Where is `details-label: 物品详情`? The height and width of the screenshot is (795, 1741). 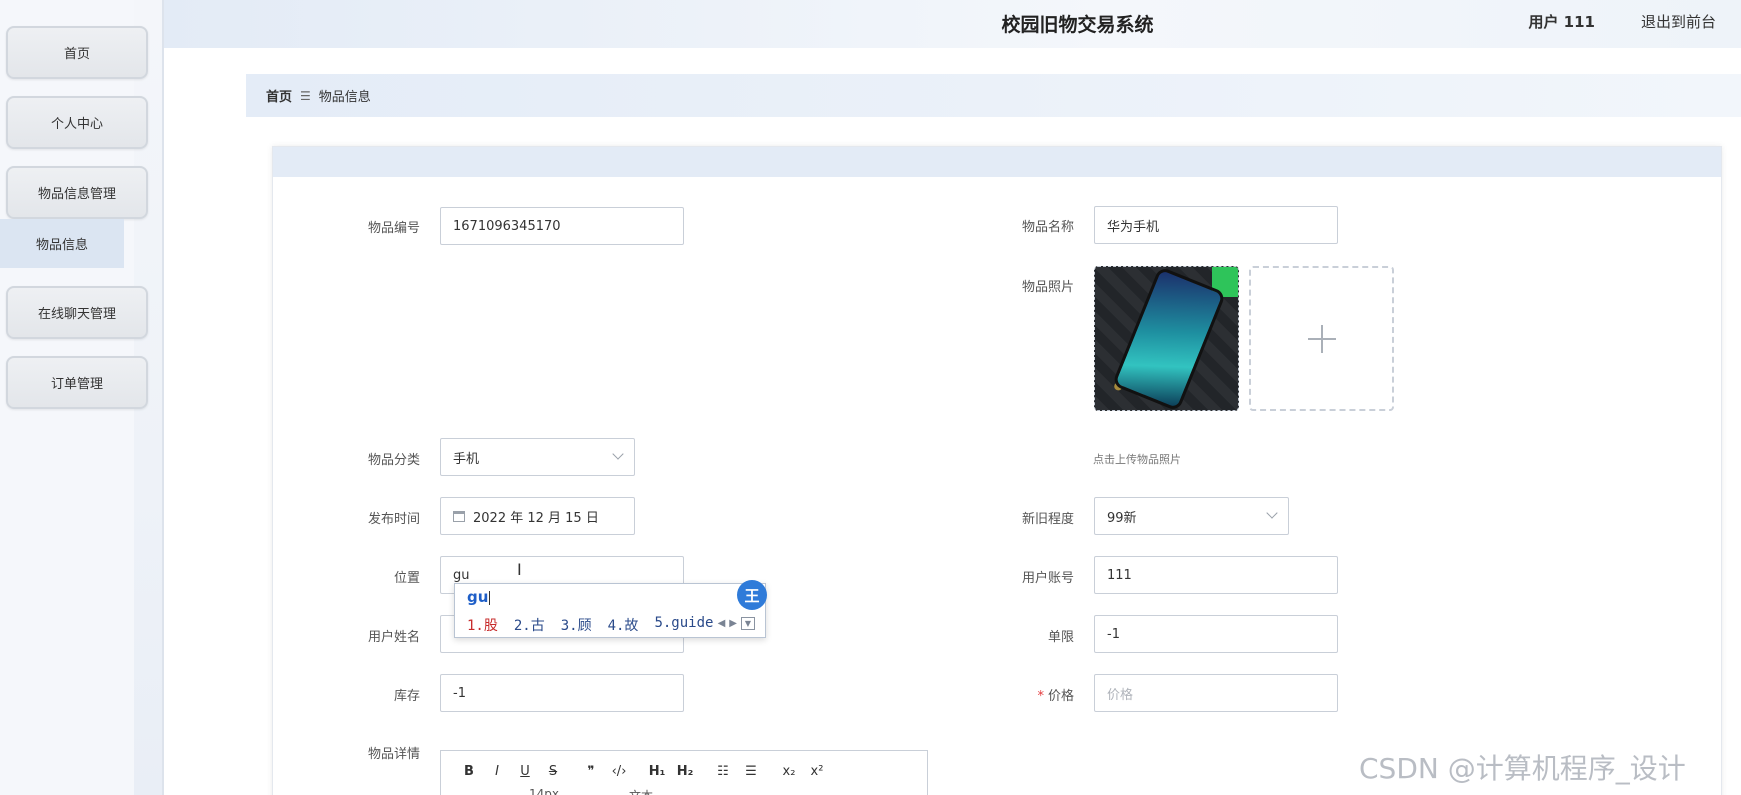
details-label: 物品详情 is located at coordinates (393, 754).